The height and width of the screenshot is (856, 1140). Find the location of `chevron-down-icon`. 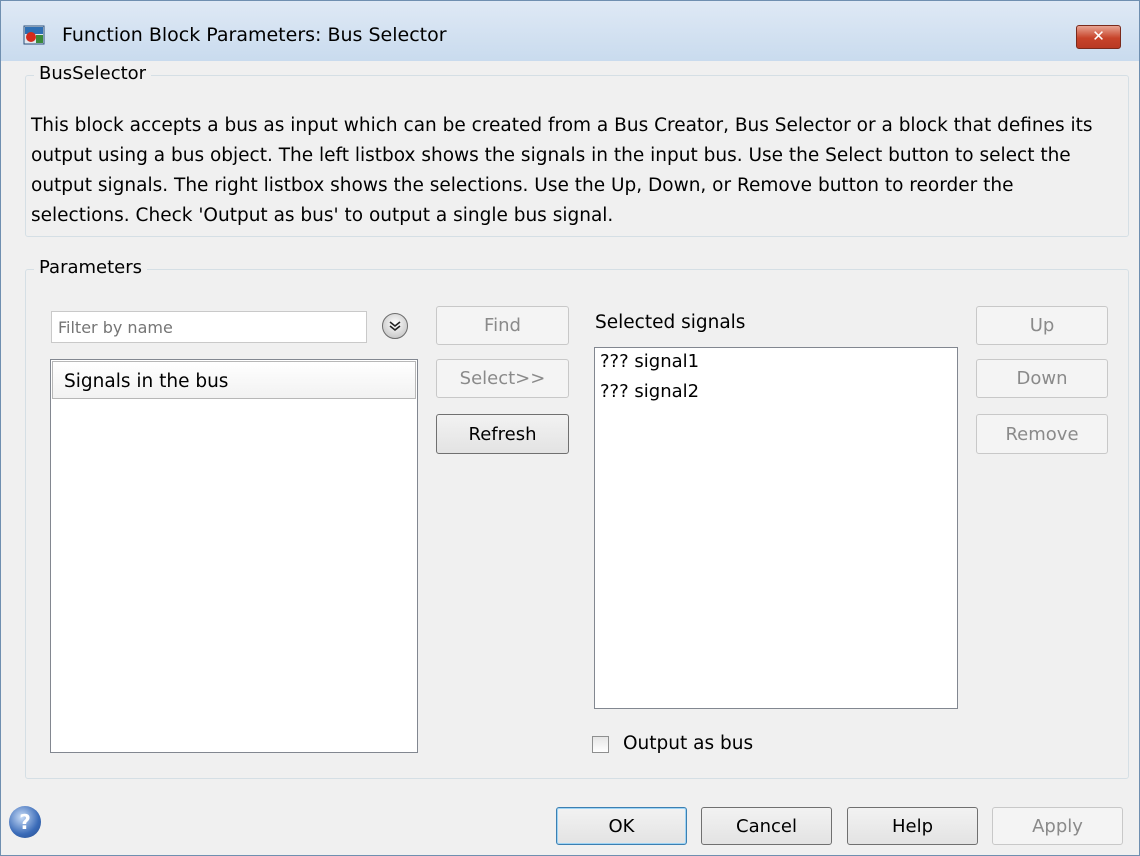

chevron-down-icon is located at coordinates (395, 326).